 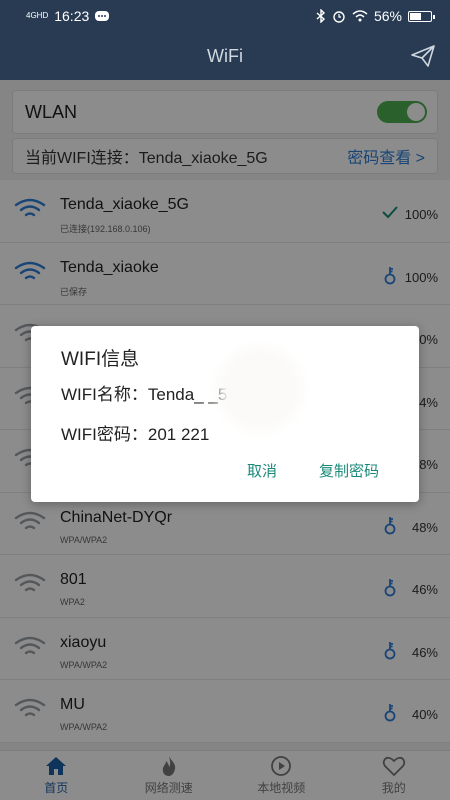 What do you see at coordinates (421, 16) in the screenshot?
I see `battery-icon` at bounding box center [421, 16].